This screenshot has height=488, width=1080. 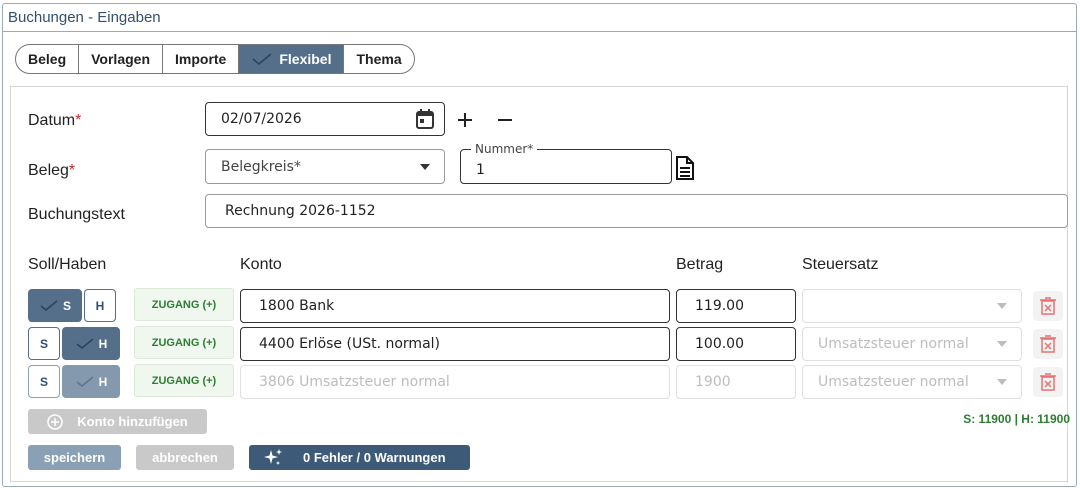 I want to click on betrag-input: 100.00, so click(x=736, y=344).